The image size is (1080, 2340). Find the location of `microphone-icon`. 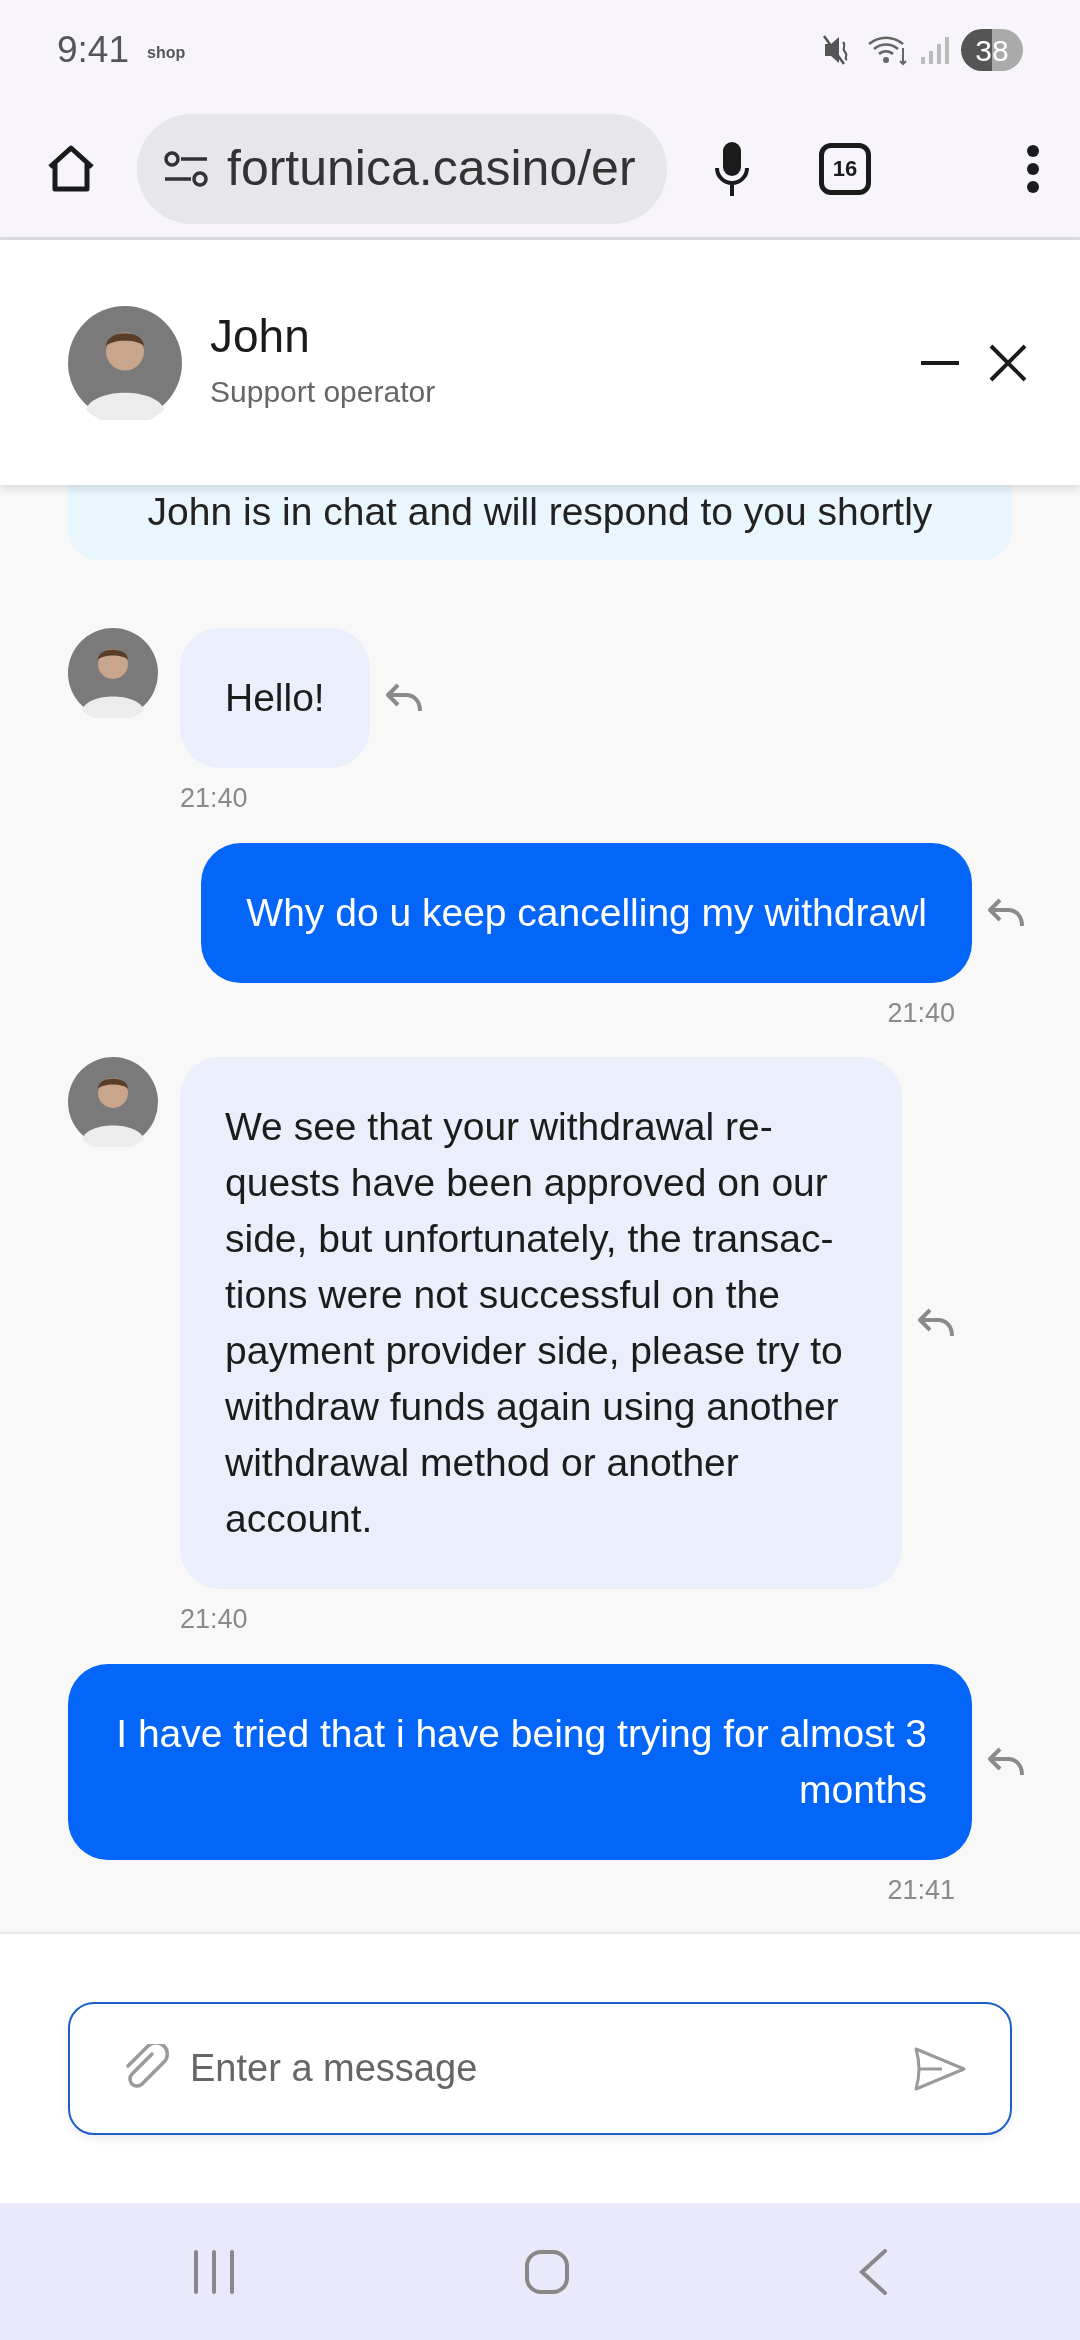

microphone-icon is located at coordinates (732, 168).